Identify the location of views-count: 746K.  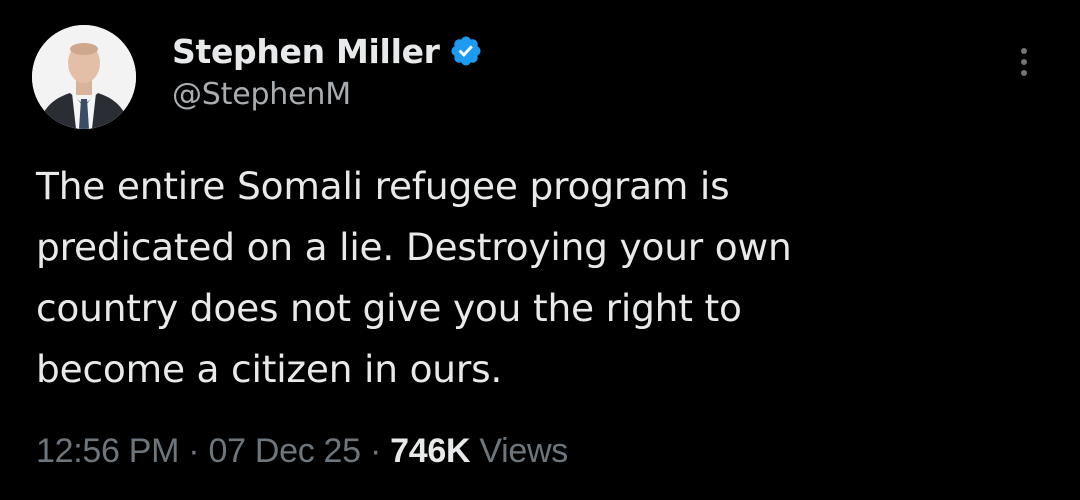
(430, 451).